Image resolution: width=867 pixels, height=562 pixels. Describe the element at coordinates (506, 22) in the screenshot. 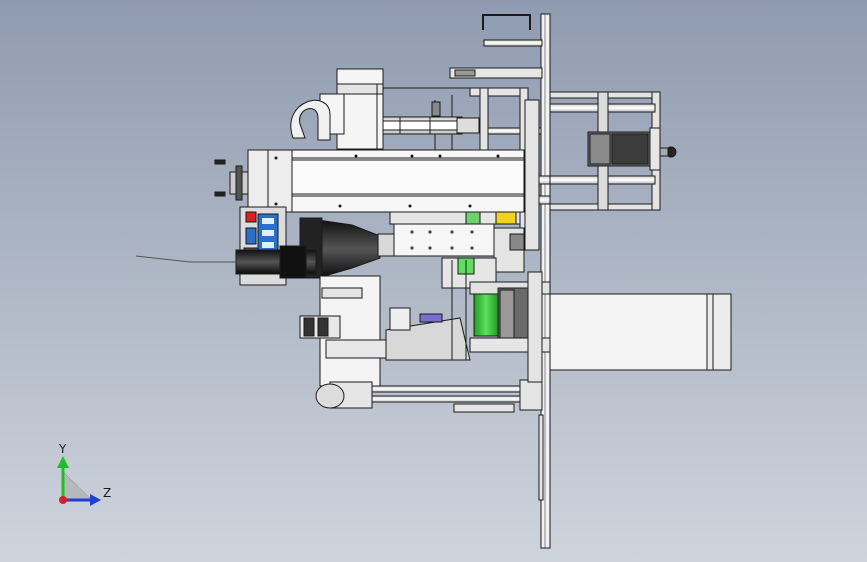

I see `top-bracket` at that location.